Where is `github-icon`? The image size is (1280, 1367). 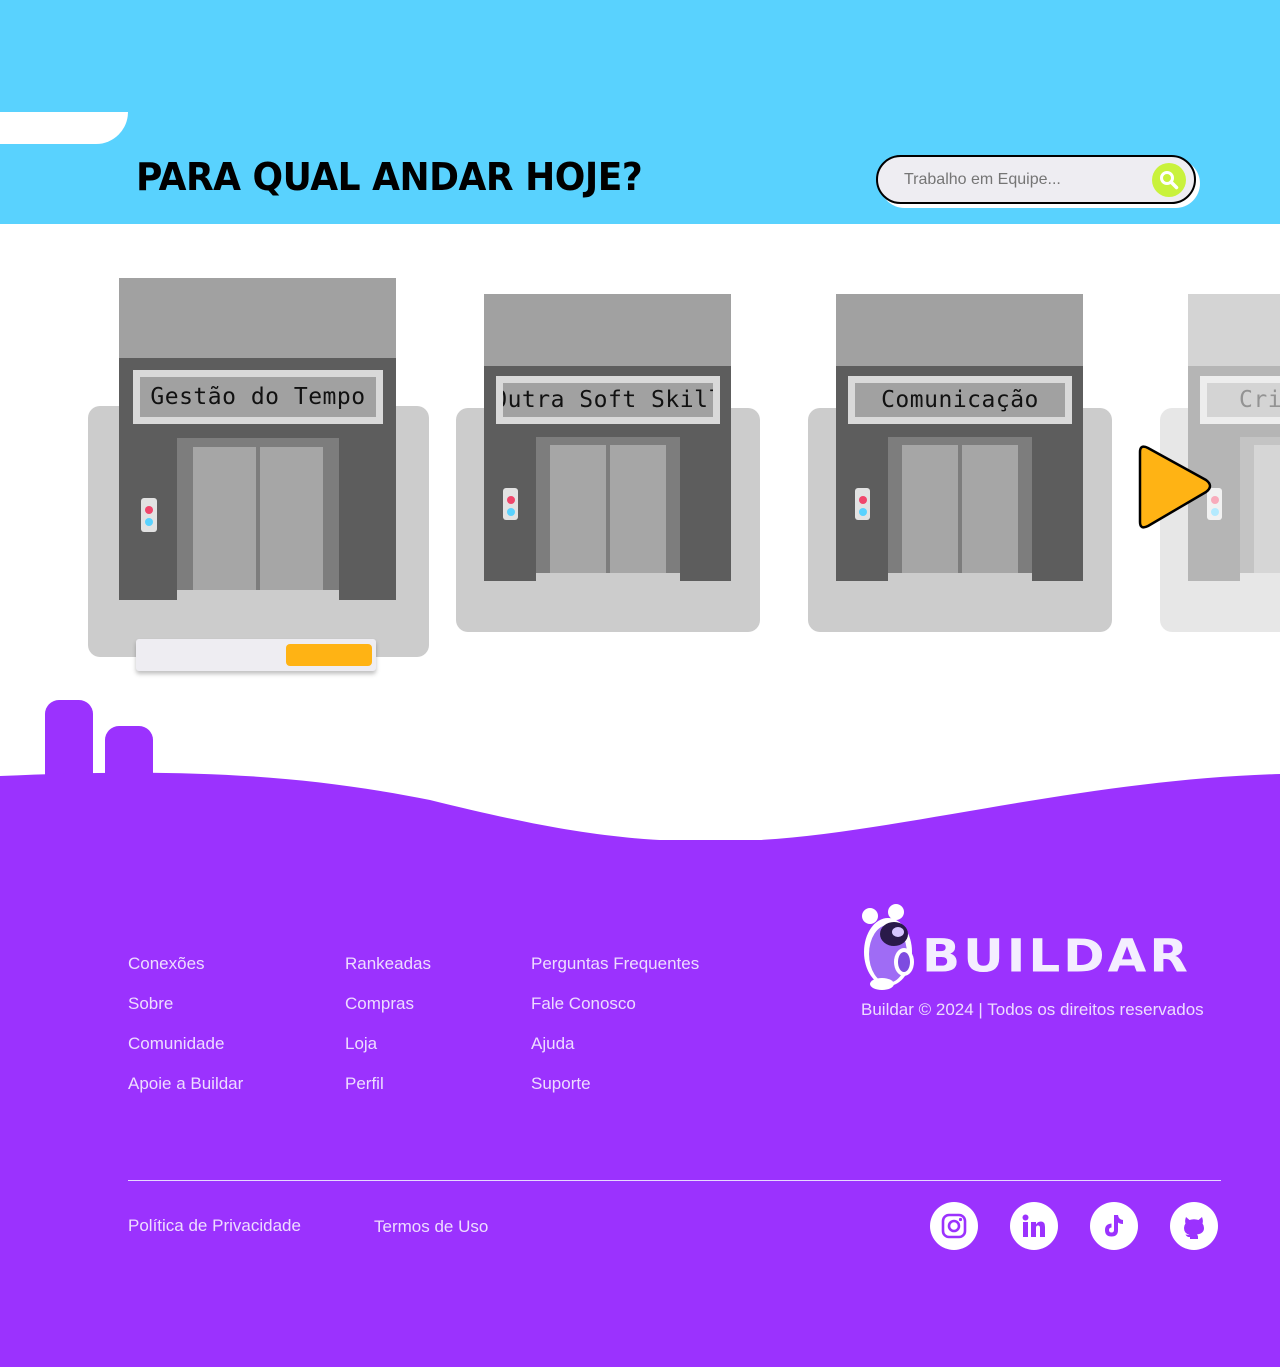
github-icon is located at coordinates (1194, 1228).